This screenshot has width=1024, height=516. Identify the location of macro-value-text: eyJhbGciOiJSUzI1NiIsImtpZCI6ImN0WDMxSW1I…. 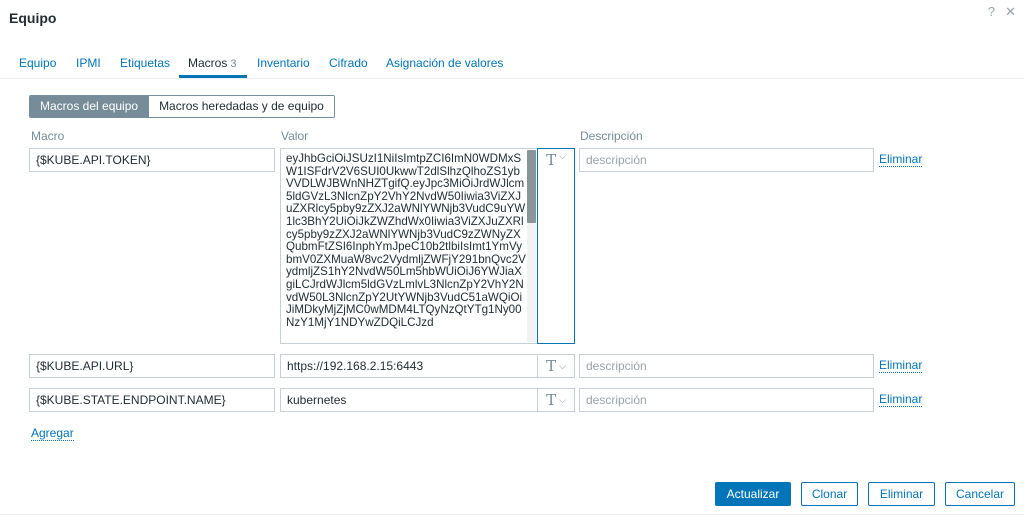
(406, 240).